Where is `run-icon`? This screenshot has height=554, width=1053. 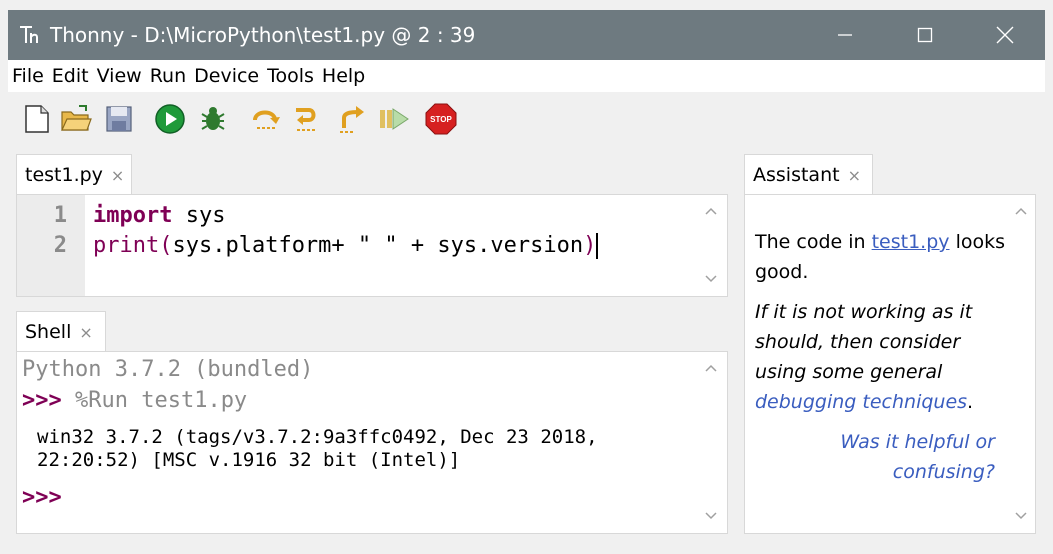 run-icon is located at coordinates (170, 119).